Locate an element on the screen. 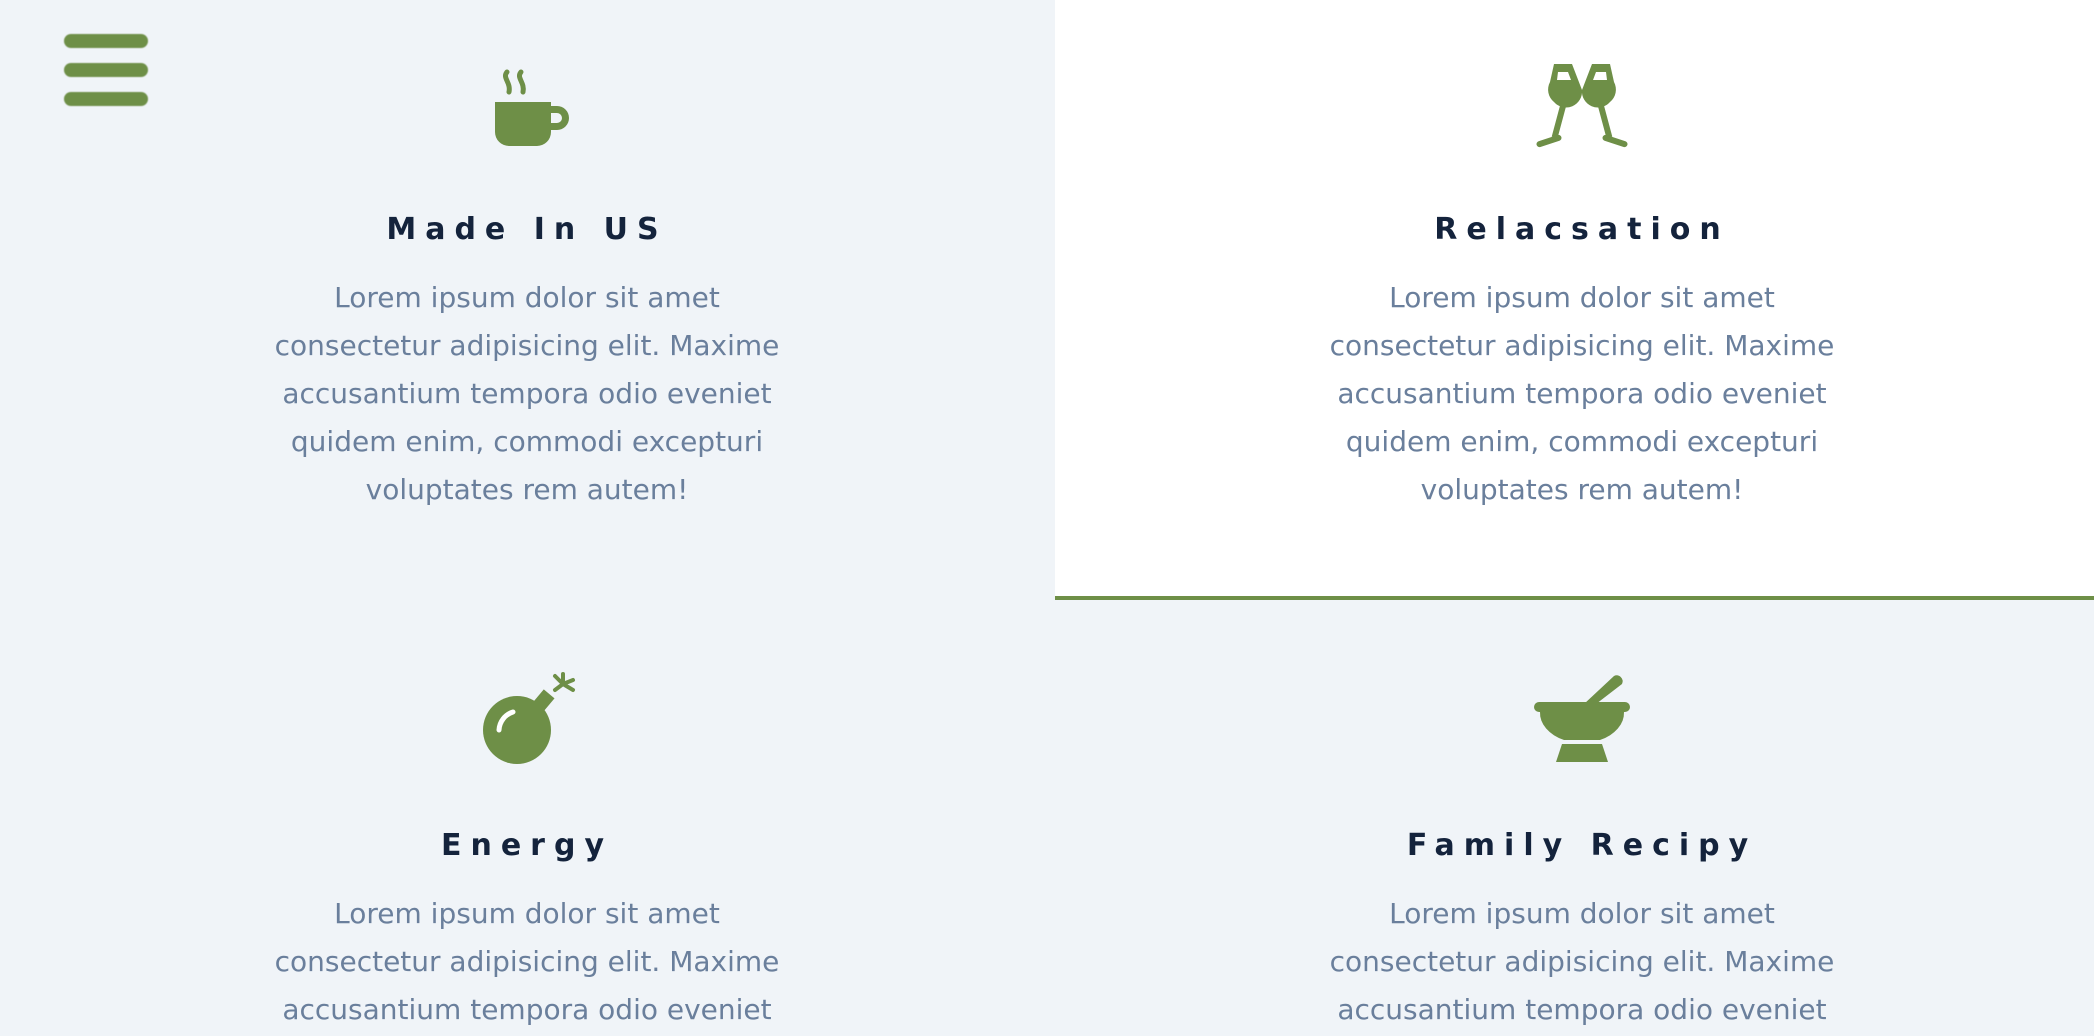 The image size is (2094, 1036). glass-cheers-icon is located at coordinates (1582, 106).